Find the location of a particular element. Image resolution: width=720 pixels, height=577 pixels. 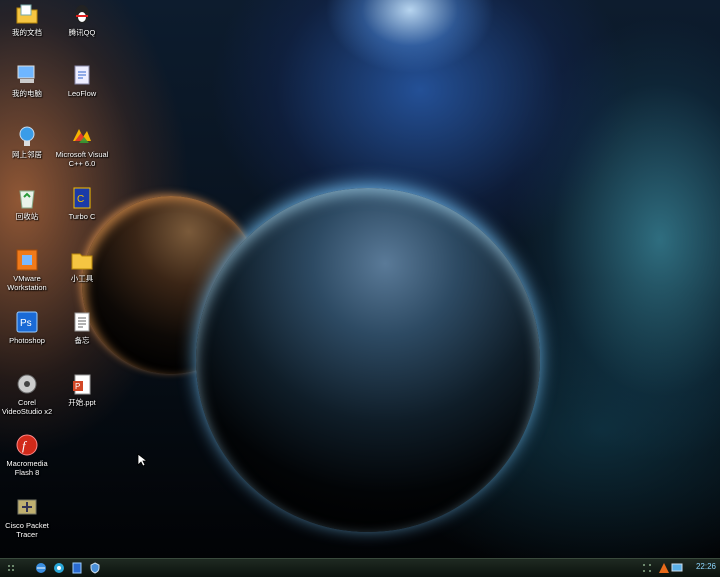

desktop-icon-tools-folder: 小工具 is located at coordinates (82, 265).